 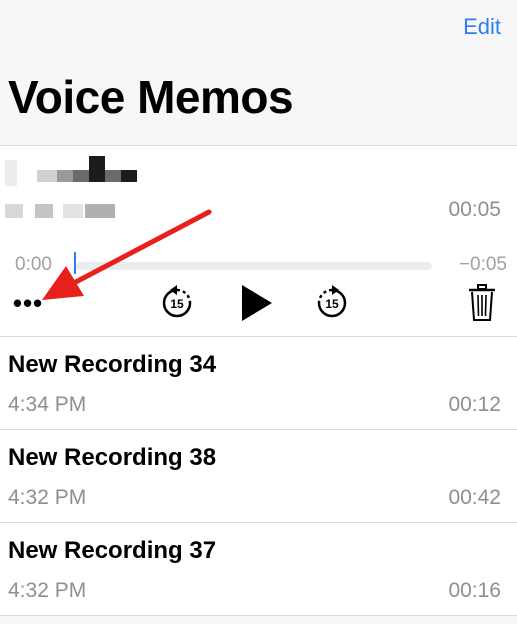 I want to click on play-button, so click(x=256, y=303).